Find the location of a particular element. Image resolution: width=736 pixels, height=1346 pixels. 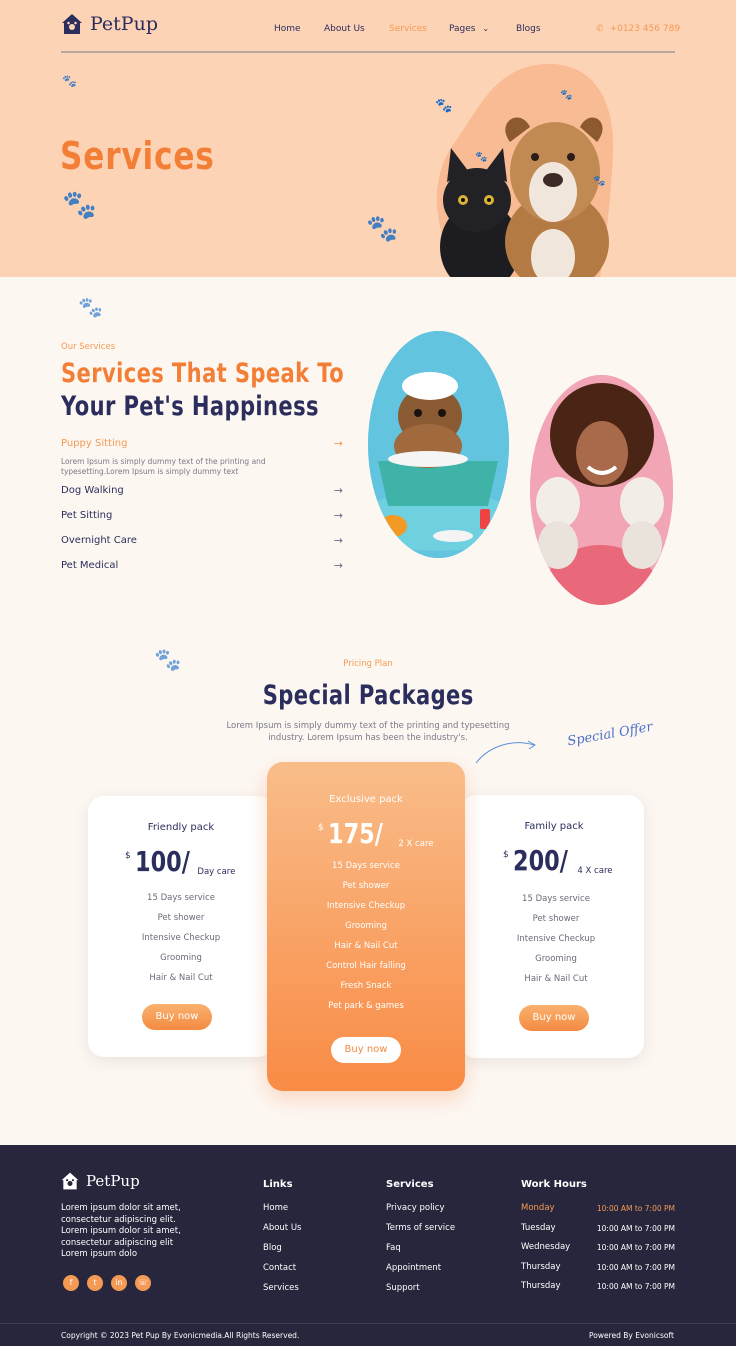

phone-link: ✆ +0123 456 789 is located at coordinates (638, 29).